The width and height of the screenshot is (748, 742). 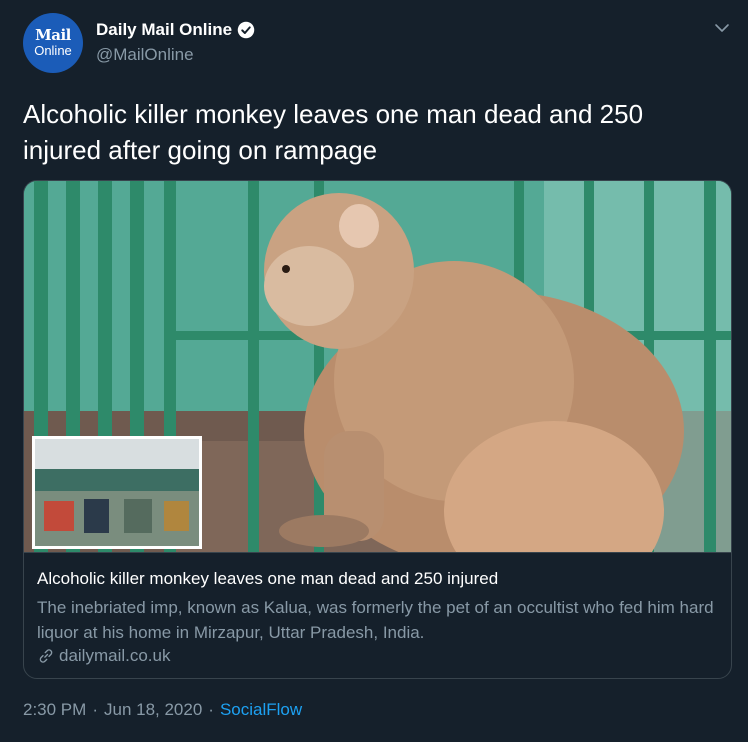 I want to click on tweet-source-link: SocialFlow, so click(x=261, y=710).